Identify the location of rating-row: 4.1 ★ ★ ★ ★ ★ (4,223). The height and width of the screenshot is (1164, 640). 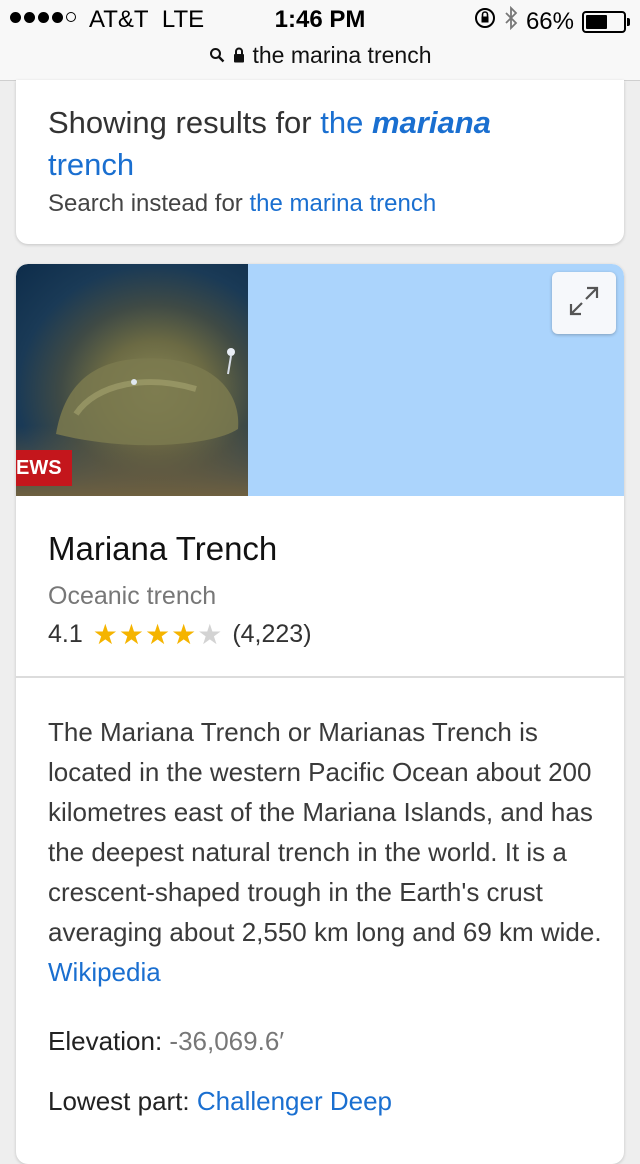
(180, 634).